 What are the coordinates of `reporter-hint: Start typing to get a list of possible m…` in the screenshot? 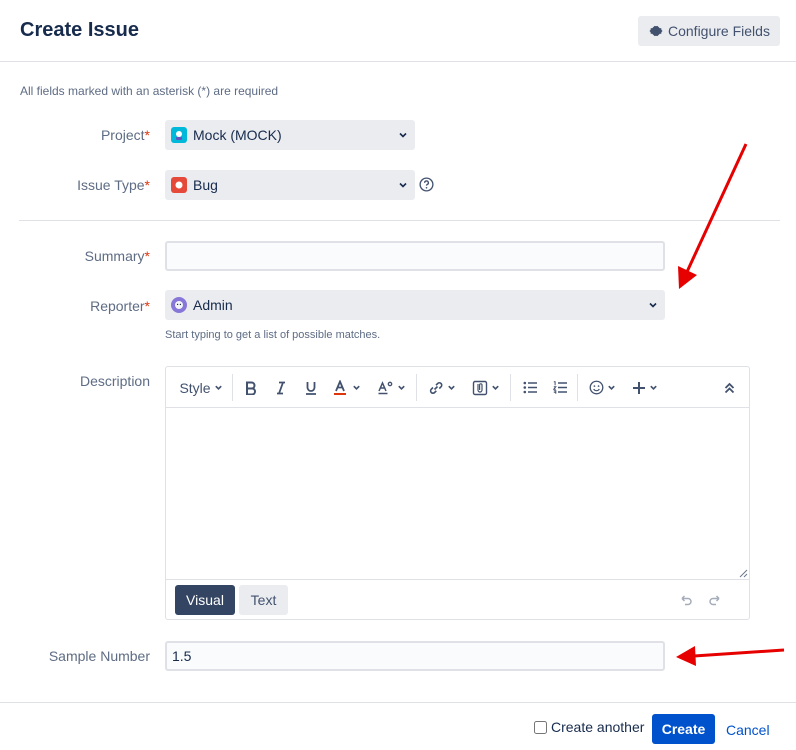 It's located at (273, 335).